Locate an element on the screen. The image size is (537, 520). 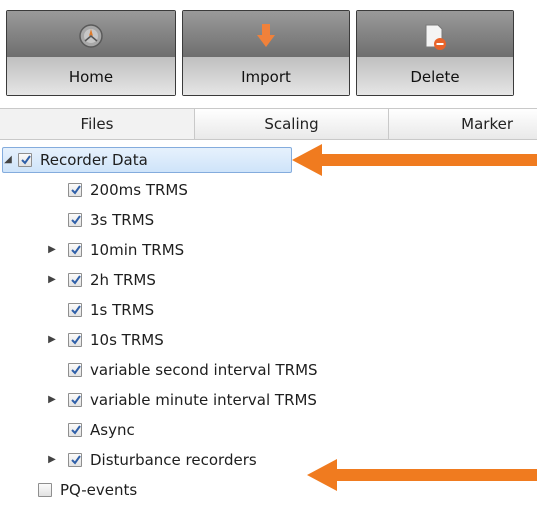
tree-item-variable-second-interval-trms: variable second interval TRMS is located at coordinates (268, 370).